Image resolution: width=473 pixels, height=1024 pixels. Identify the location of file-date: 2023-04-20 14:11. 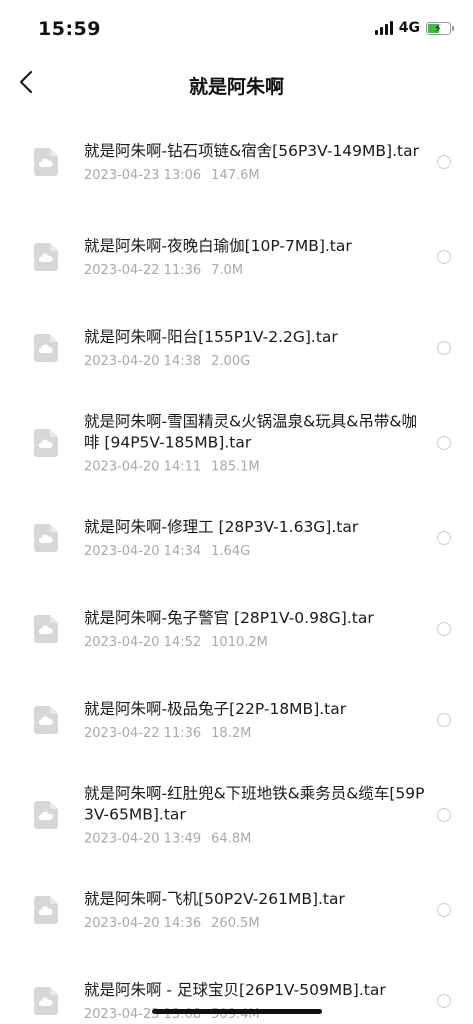
(143, 466).